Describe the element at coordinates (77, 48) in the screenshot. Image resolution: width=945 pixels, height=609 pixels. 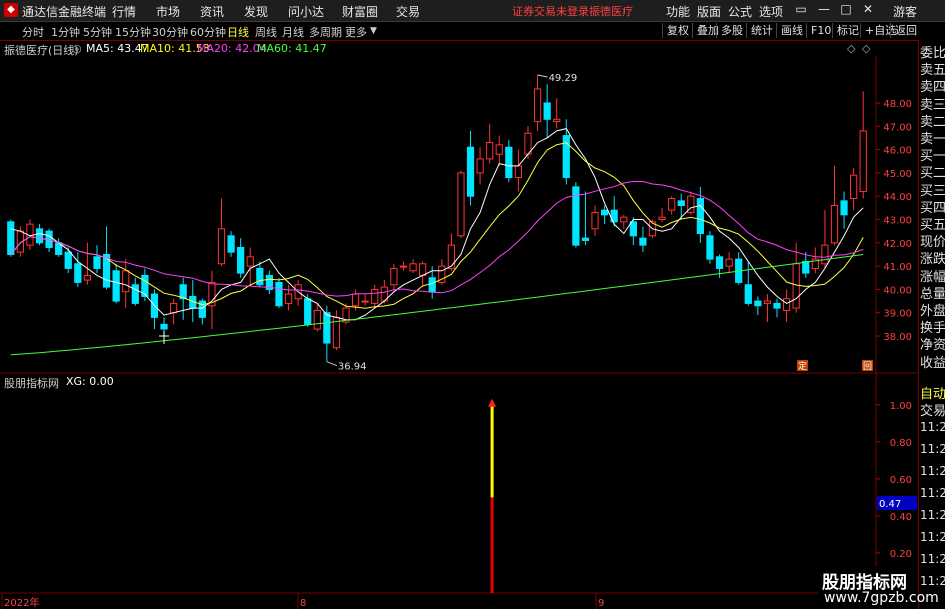
I see `ma-settings-icon: ◎` at that location.